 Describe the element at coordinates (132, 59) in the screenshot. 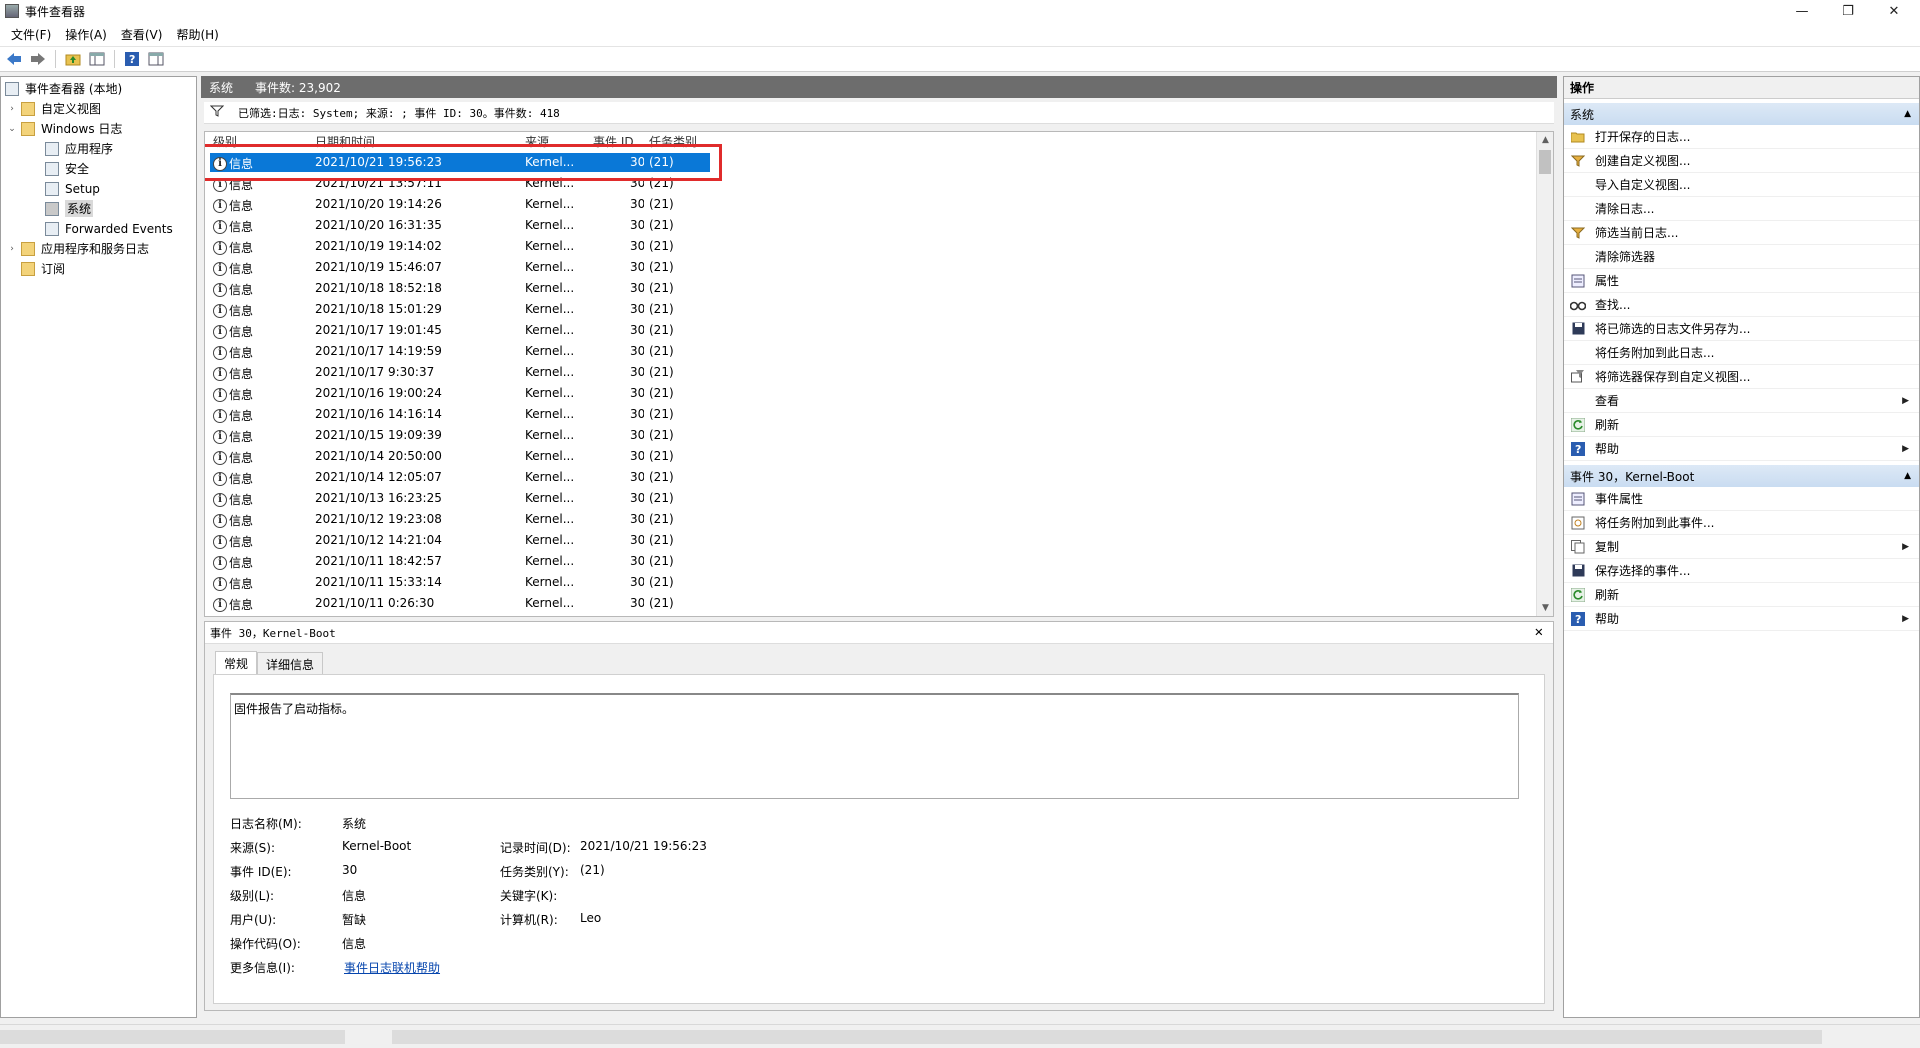

I see `help-icon: ?` at that location.